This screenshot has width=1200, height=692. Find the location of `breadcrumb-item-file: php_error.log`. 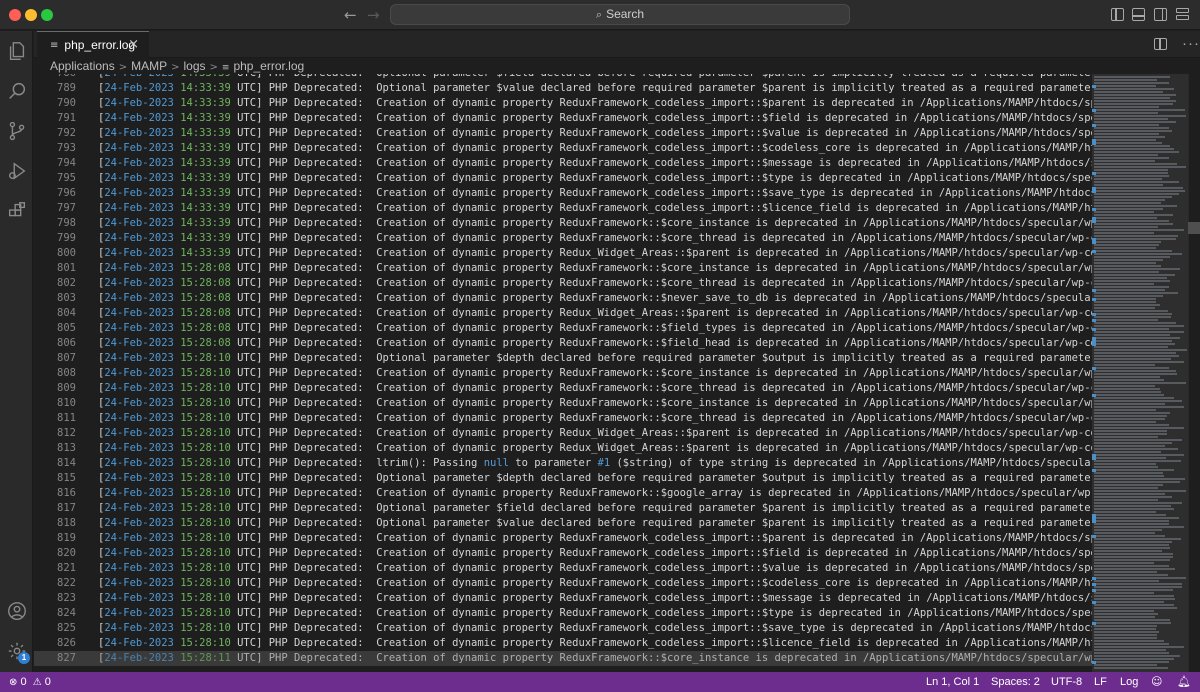

breadcrumb-item-file: php_error.log is located at coordinates (268, 66).